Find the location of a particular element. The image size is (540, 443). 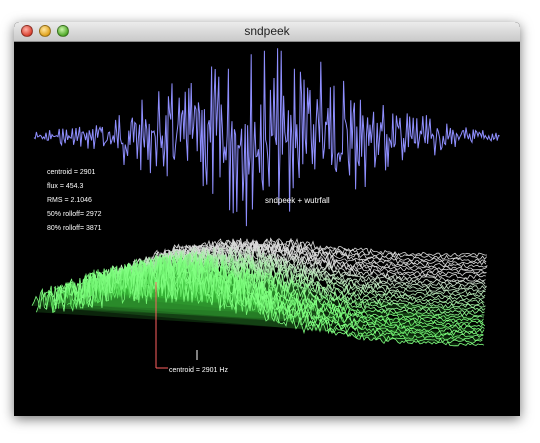

title-bar: sndpeek is located at coordinates (267, 32).